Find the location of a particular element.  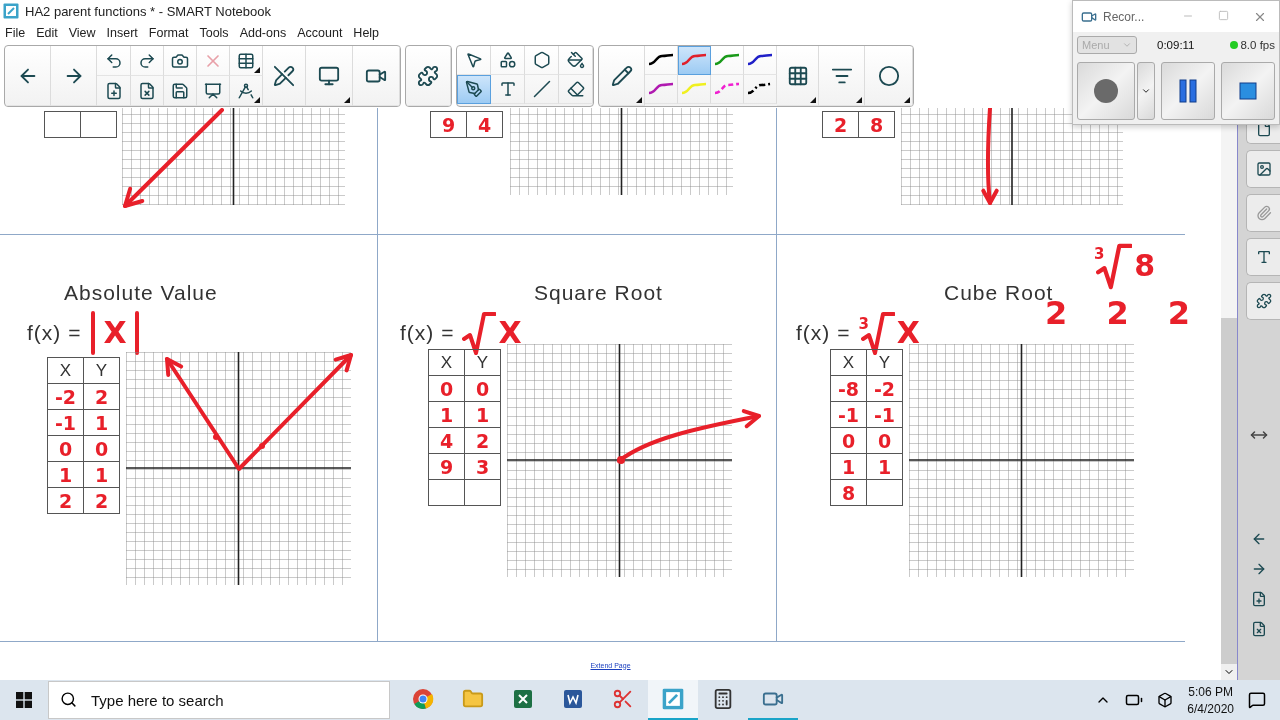

pointer-icon is located at coordinates (473, 60).